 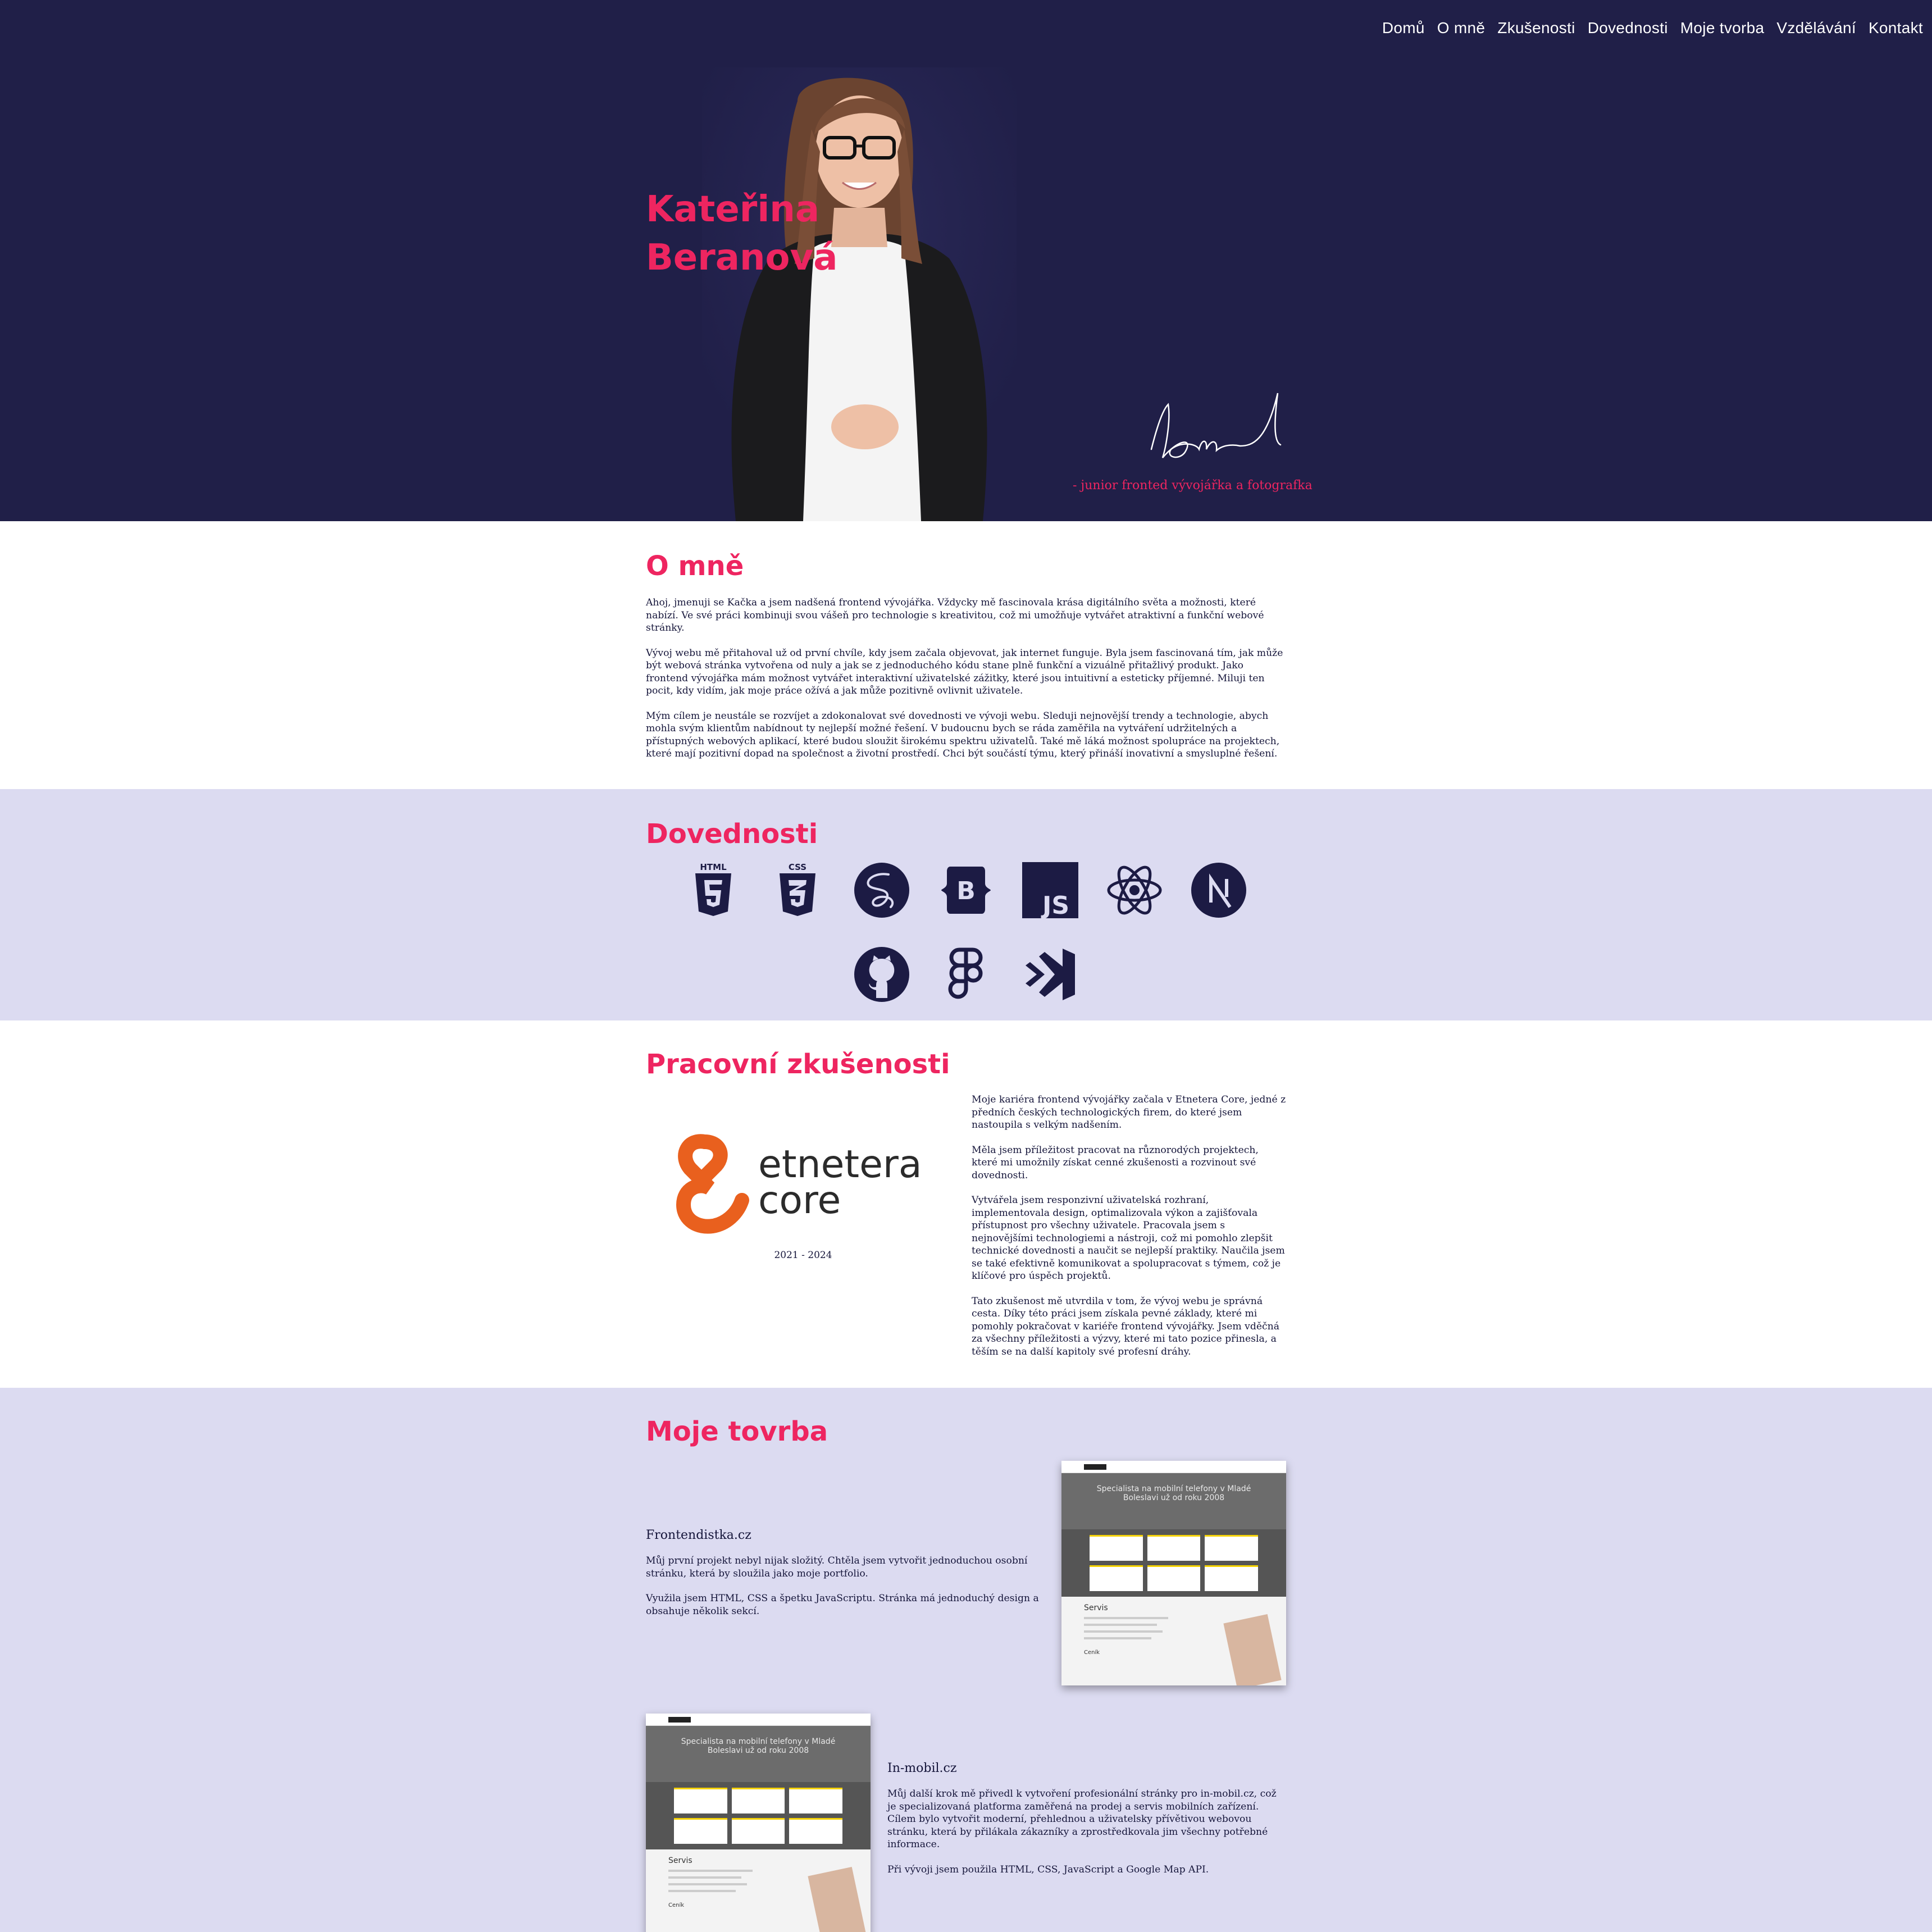 What do you see at coordinates (966, 1431) in the screenshot?
I see `work-header: Moje tovrba` at bounding box center [966, 1431].